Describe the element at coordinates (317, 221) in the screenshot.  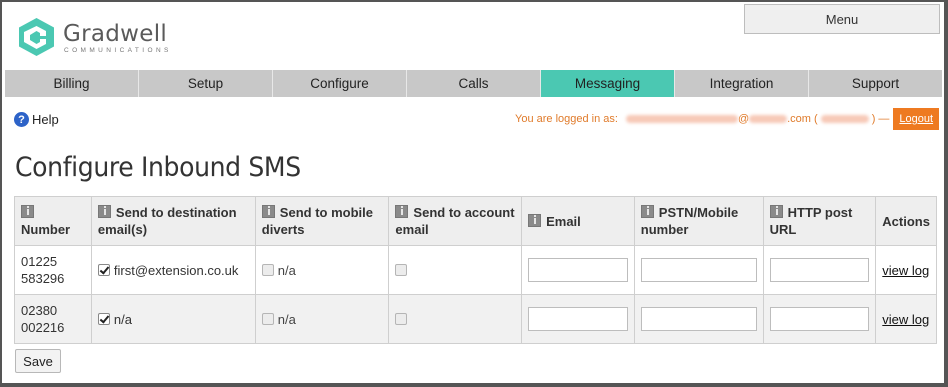
I see `col-send-mobile-label: Send to mobile diverts` at that location.